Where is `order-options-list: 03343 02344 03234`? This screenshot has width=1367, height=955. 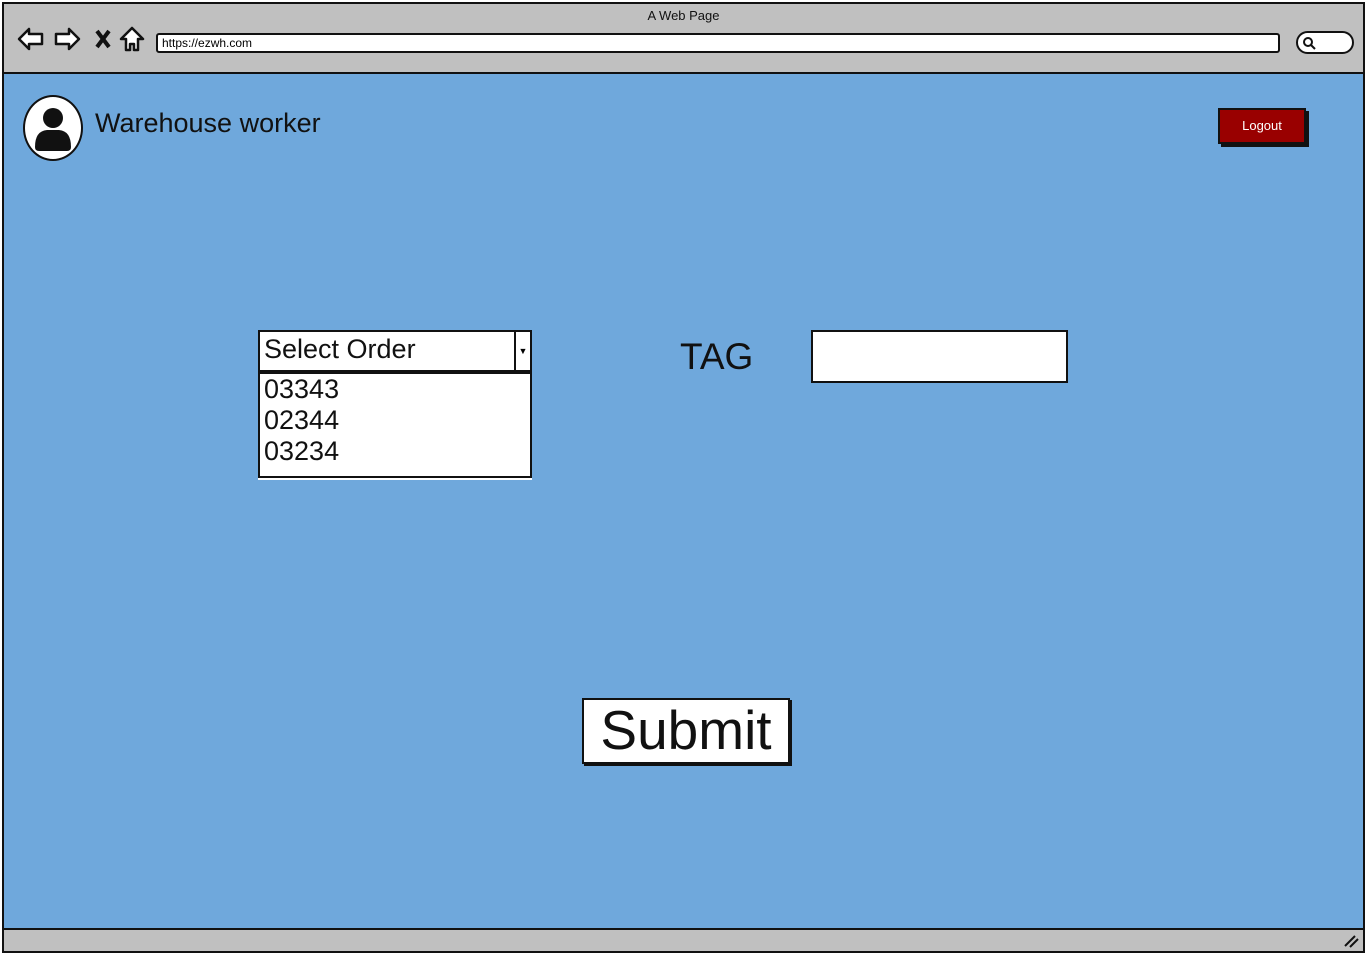
order-options-list: 03343 02344 03234 is located at coordinates (395, 425).